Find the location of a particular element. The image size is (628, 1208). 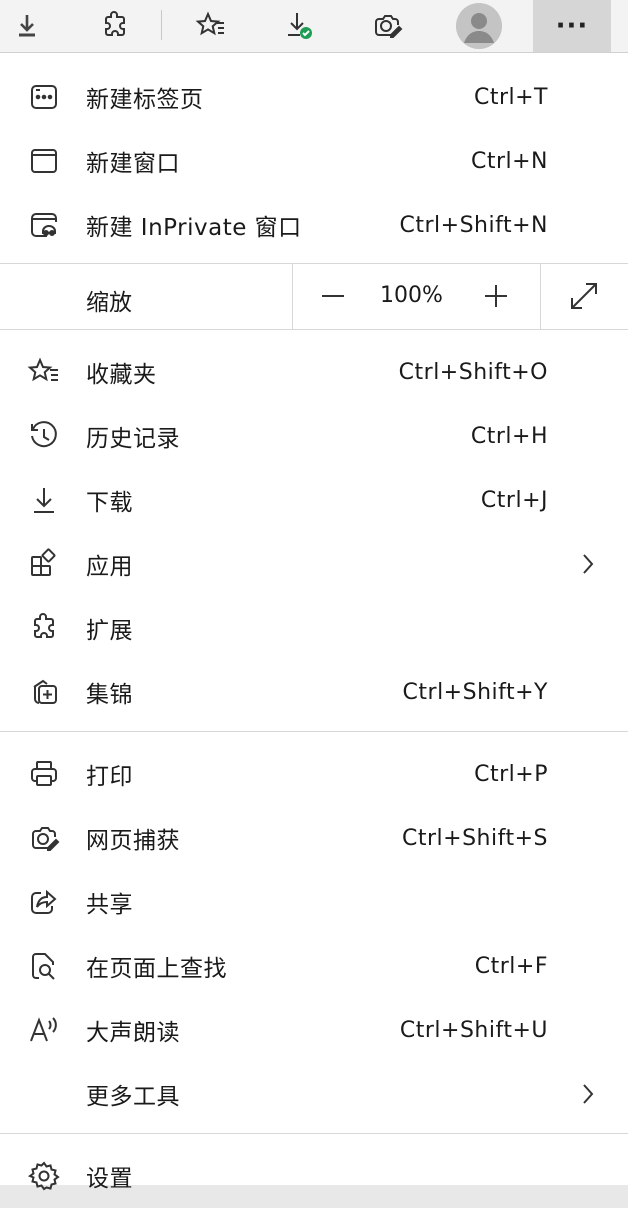

more-options-button: ··· is located at coordinates (572, 26).